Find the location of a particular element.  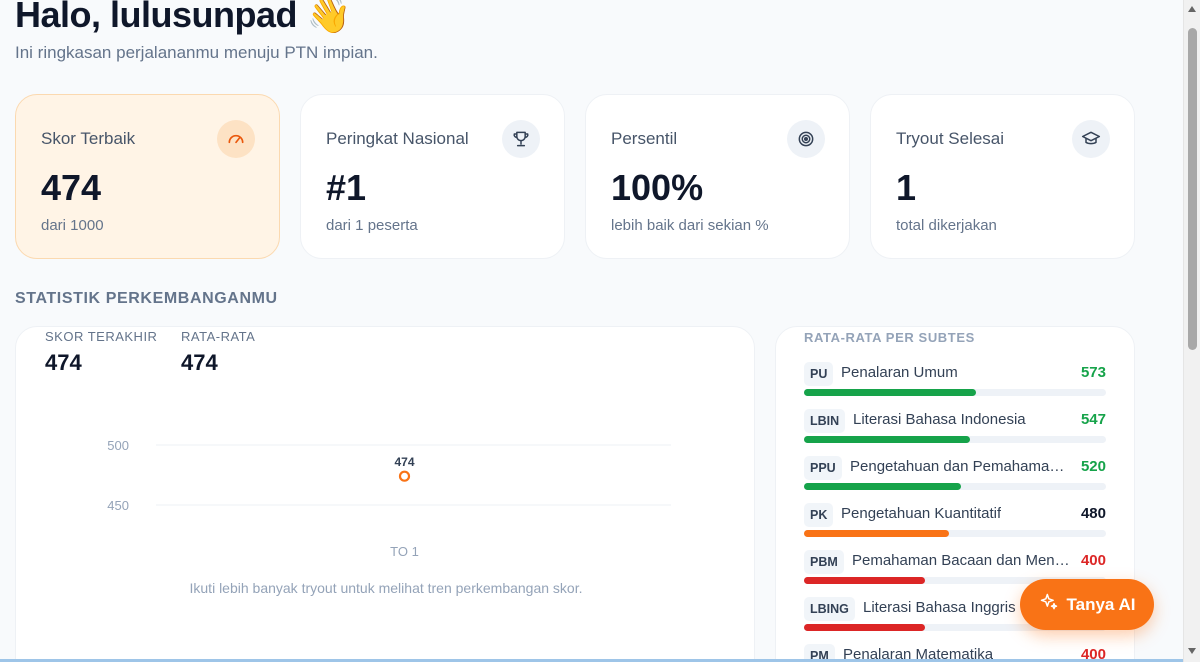

score-trend-chart: 500 450 474 TO 1 is located at coordinates (389, 498).